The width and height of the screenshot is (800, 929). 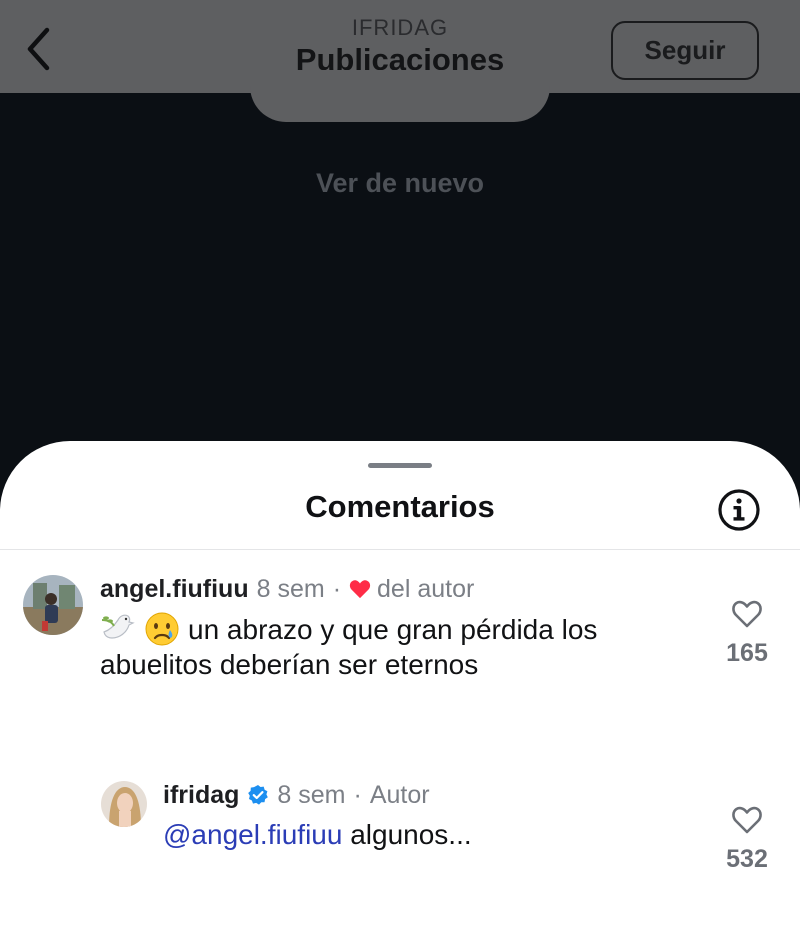 What do you see at coordinates (400, 183) in the screenshot?
I see `replay-button: Ver de nuevo` at bounding box center [400, 183].